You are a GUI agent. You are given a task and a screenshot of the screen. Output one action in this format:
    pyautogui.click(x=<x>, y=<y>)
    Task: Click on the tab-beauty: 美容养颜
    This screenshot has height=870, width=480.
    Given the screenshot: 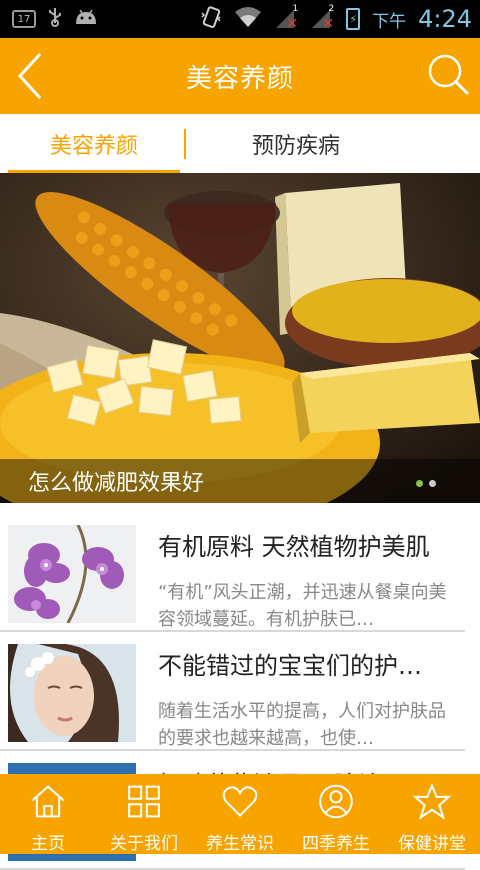 What is the action you would take?
    pyautogui.click(x=94, y=143)
    